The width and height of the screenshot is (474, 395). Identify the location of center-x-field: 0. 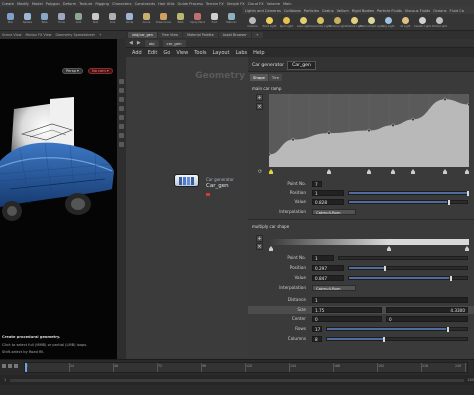
(347, 319).